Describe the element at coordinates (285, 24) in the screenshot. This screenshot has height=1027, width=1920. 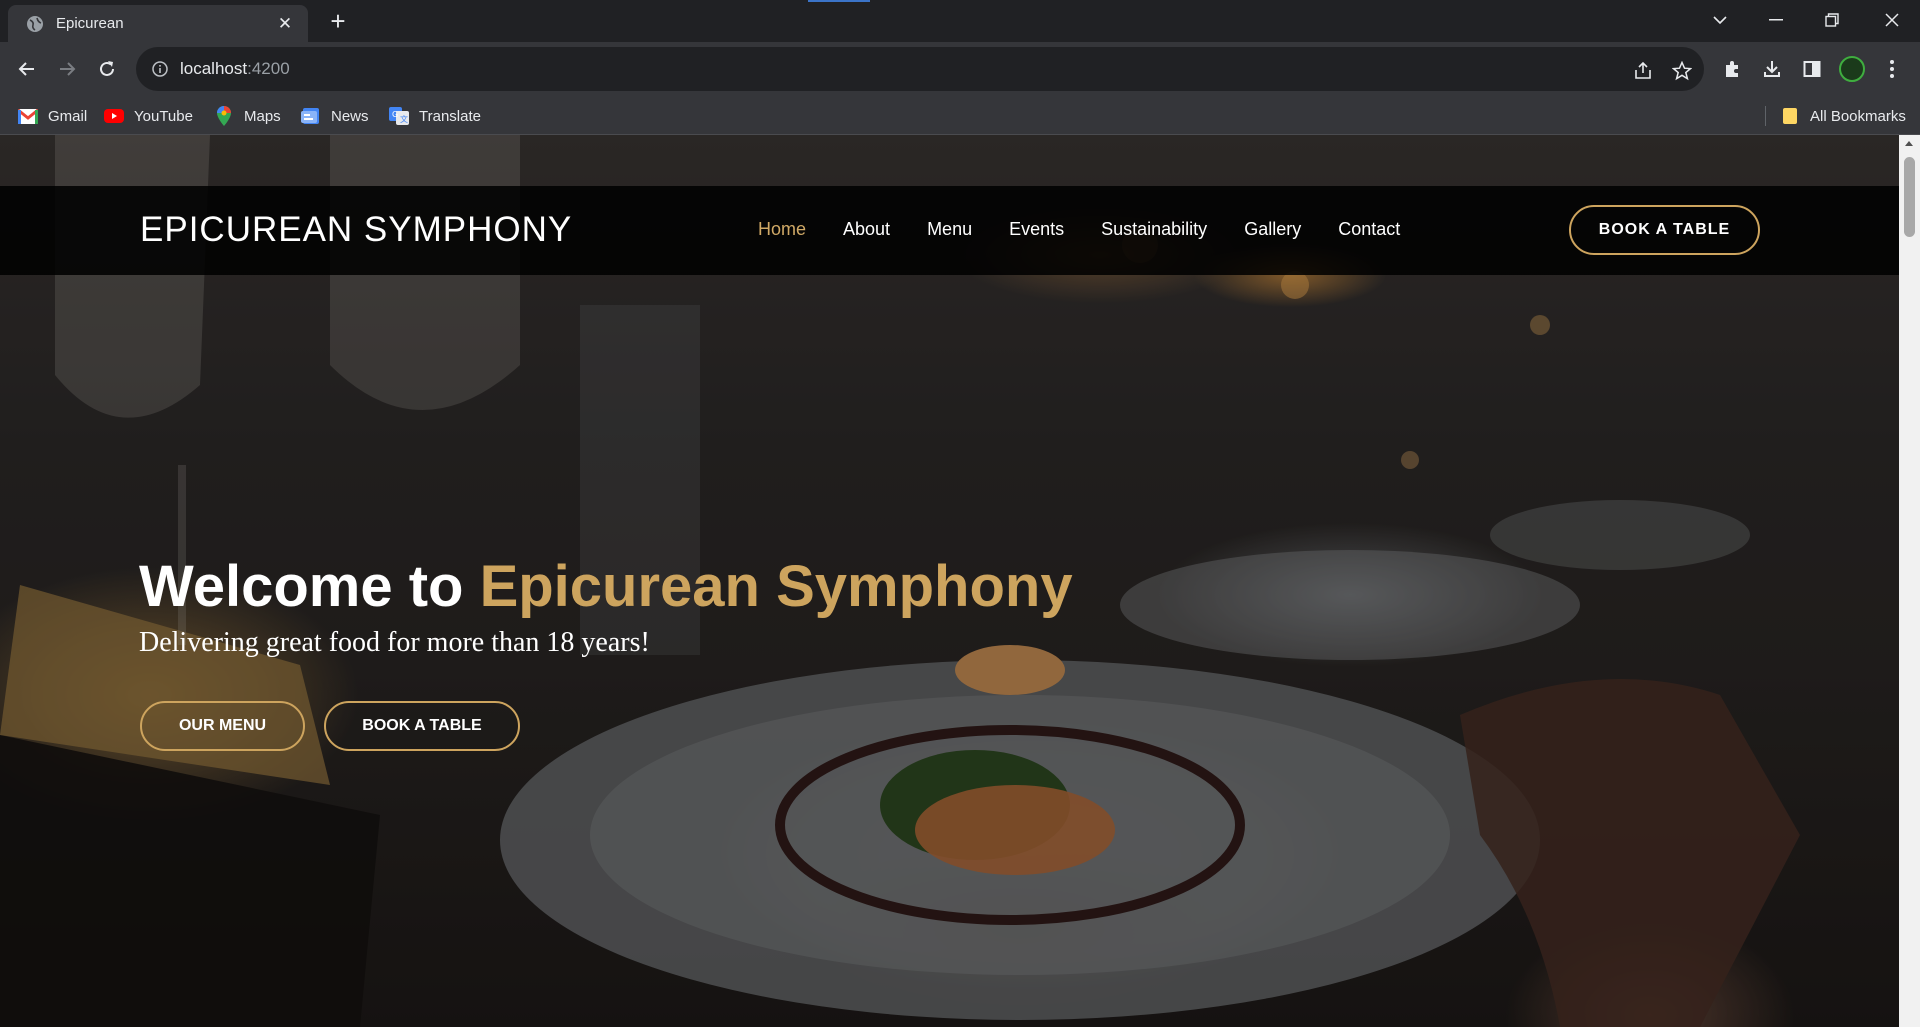
I see `close-tab-icon: ✕` at that location.